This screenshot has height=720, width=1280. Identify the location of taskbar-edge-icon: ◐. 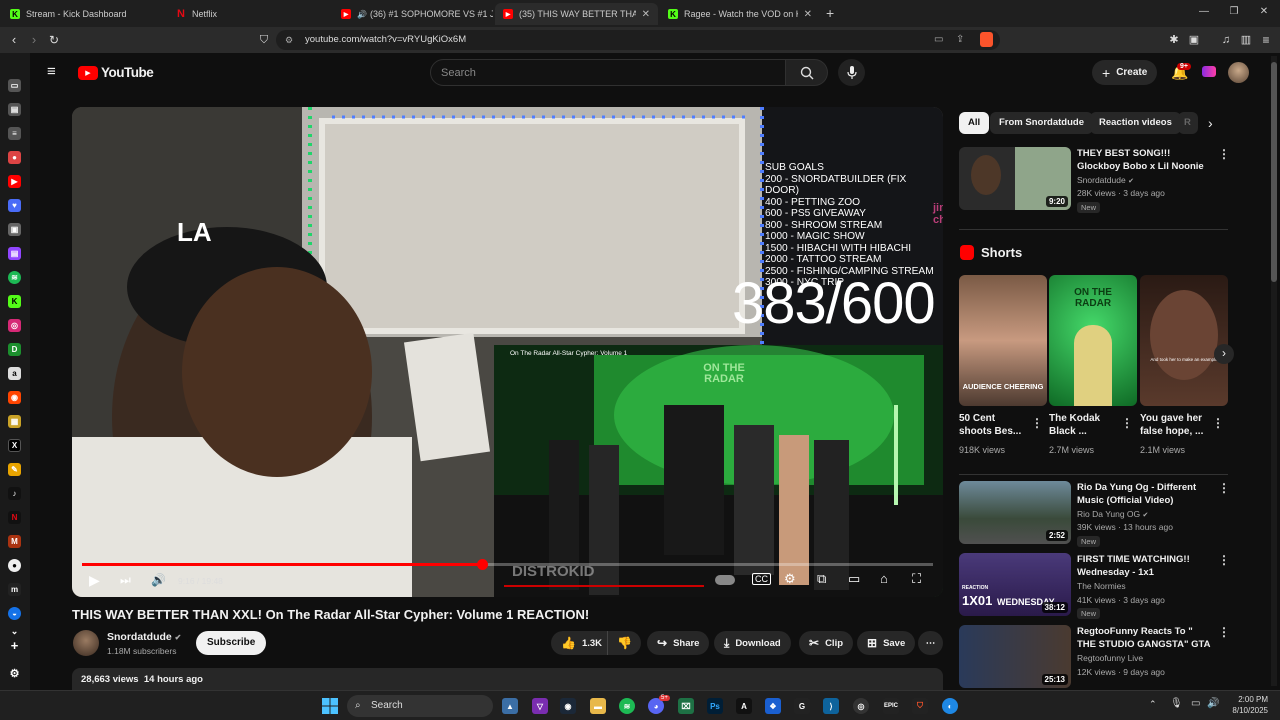
(950, 706).